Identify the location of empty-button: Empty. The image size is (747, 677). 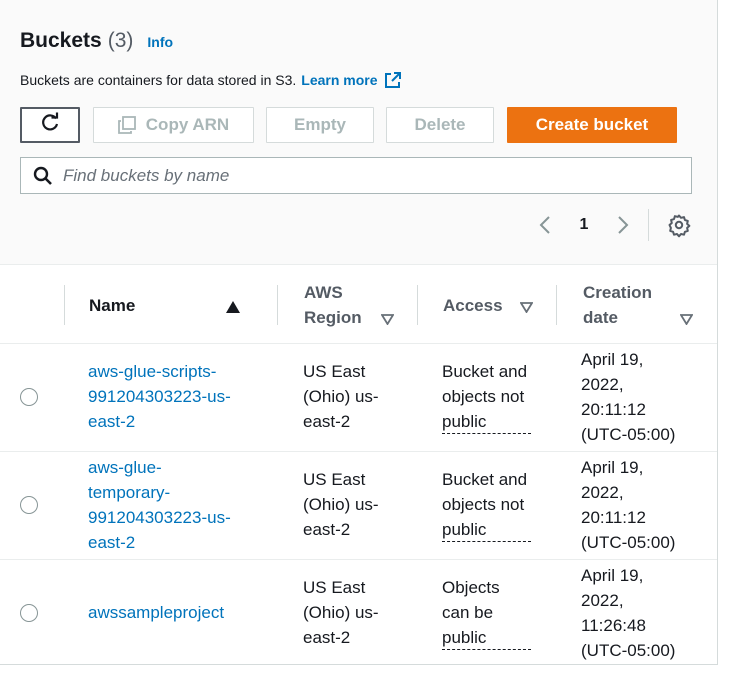
(320, 125).